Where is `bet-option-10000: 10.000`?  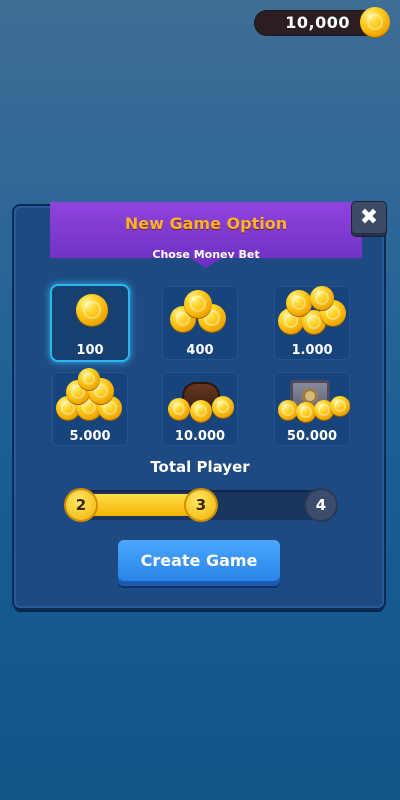 bet-option-10000: 10.000 is located at coordinates (200, 409).